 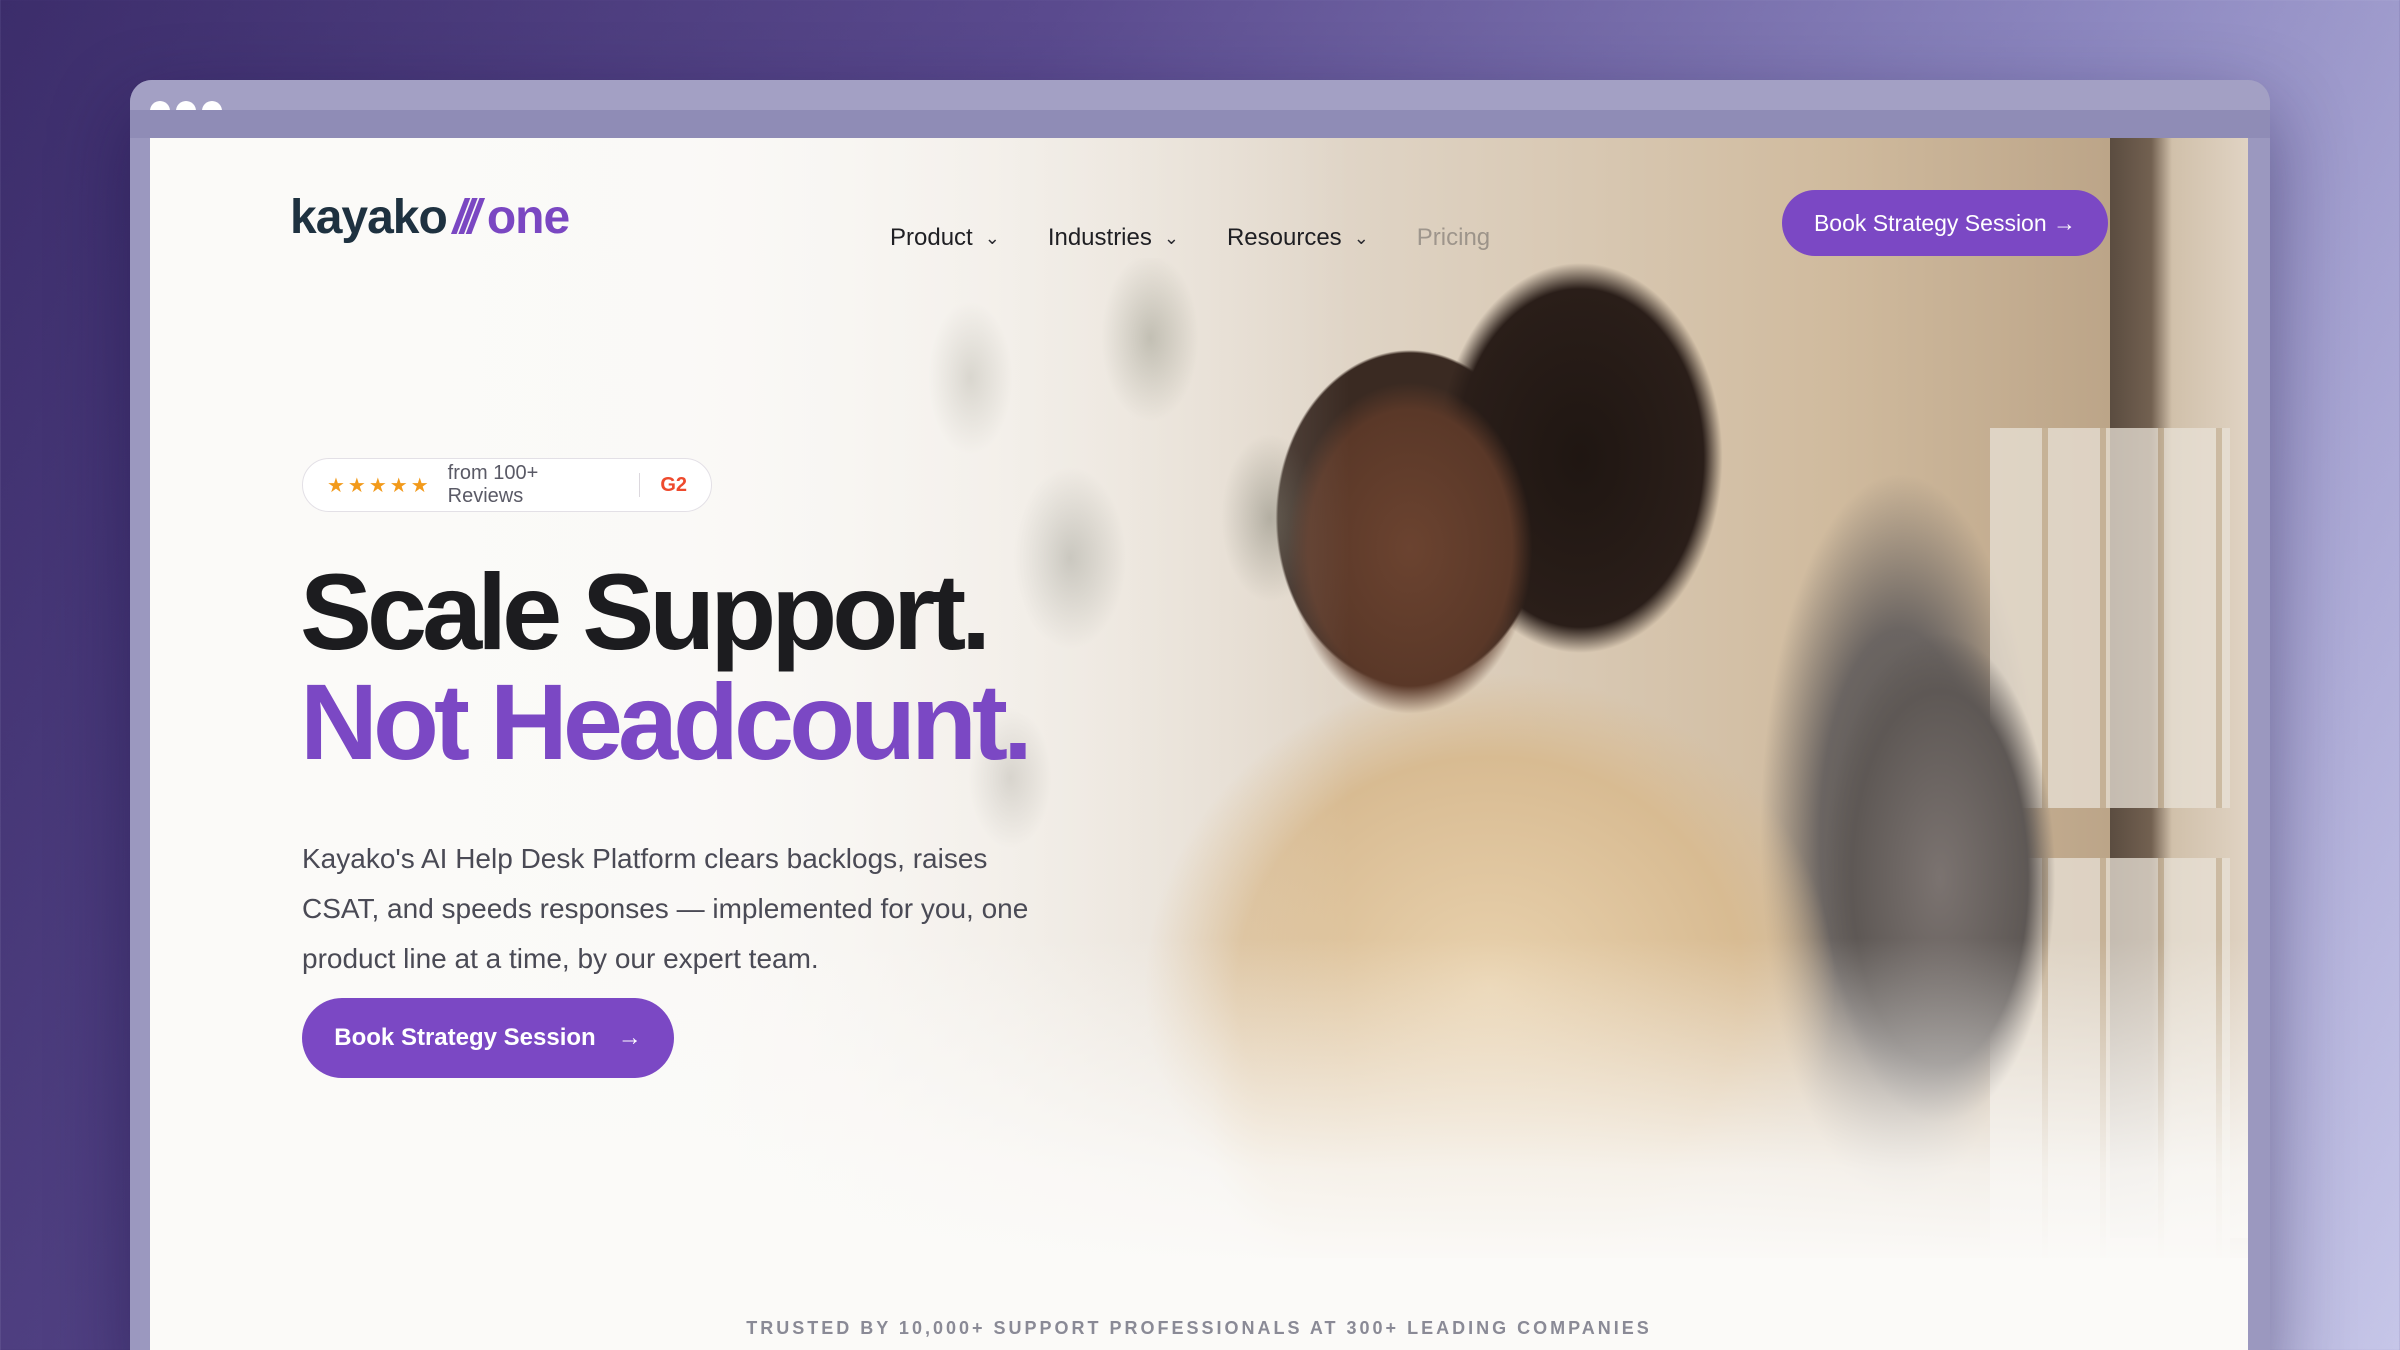 I want to click on logo-wordmark: kayako, so click(x=369, y=217).